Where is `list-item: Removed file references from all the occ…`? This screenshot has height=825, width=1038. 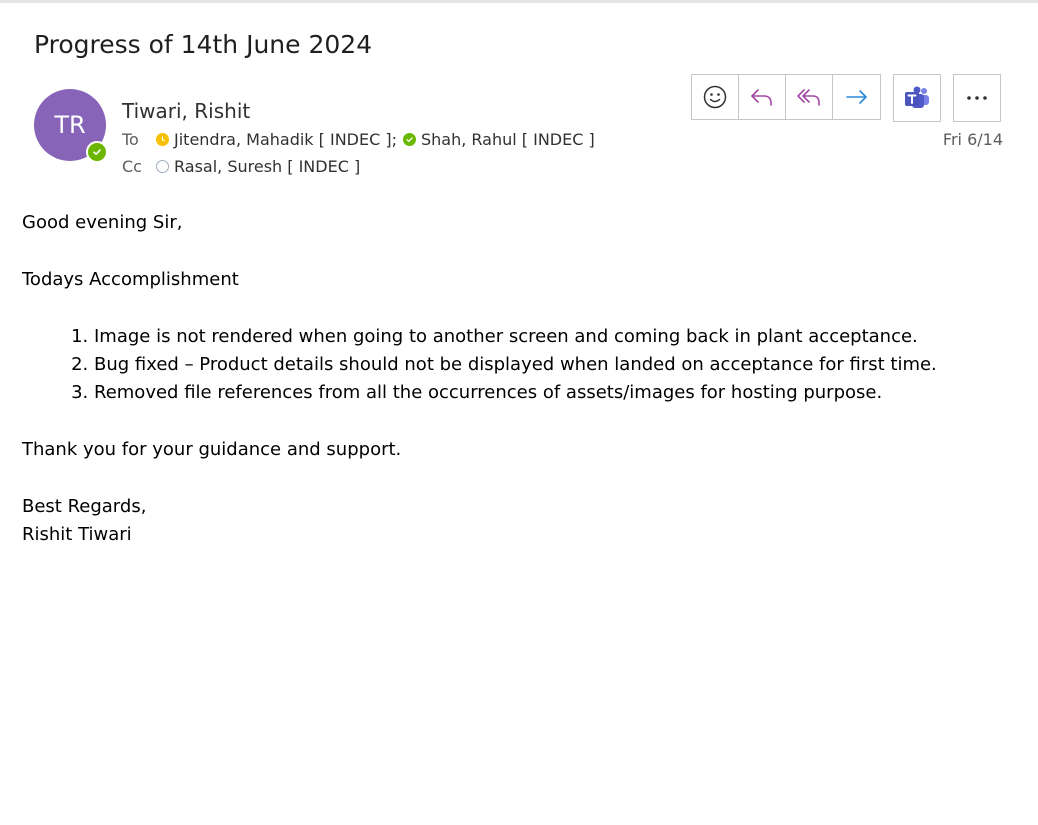
list-item: Removed file references from all the occ… is located at coordinates (553, 393).